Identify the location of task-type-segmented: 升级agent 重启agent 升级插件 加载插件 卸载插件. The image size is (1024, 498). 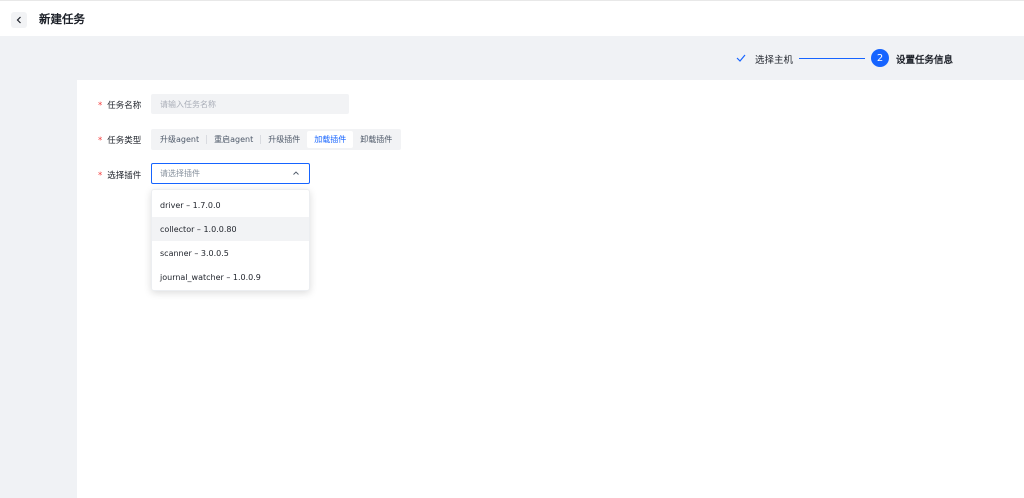
(276, 139).